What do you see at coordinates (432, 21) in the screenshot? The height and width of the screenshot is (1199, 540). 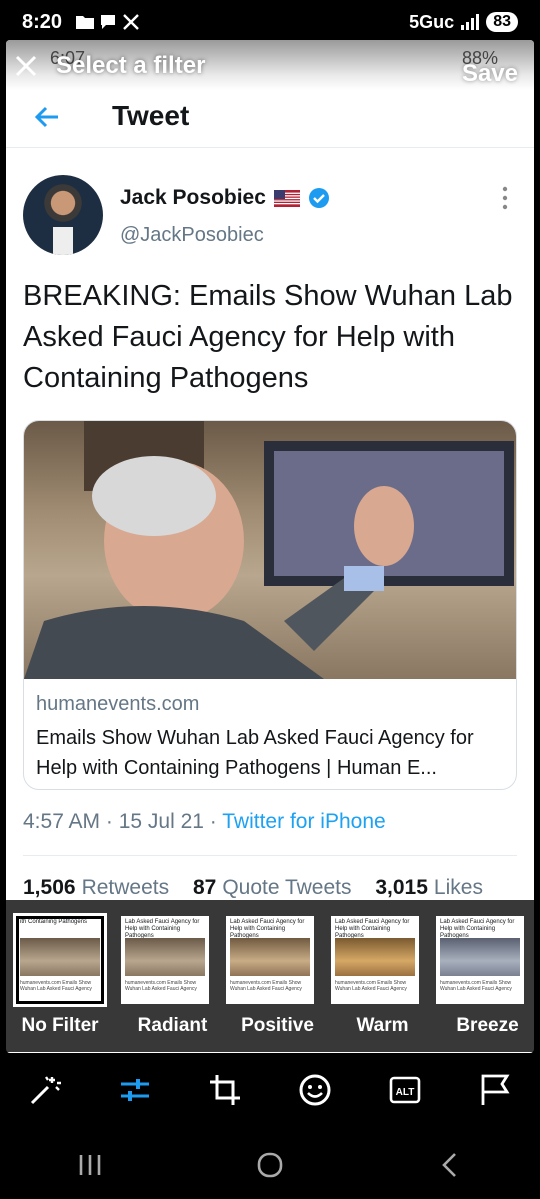 I see `network-type: 5Guc` at bounding box center [432, 21].